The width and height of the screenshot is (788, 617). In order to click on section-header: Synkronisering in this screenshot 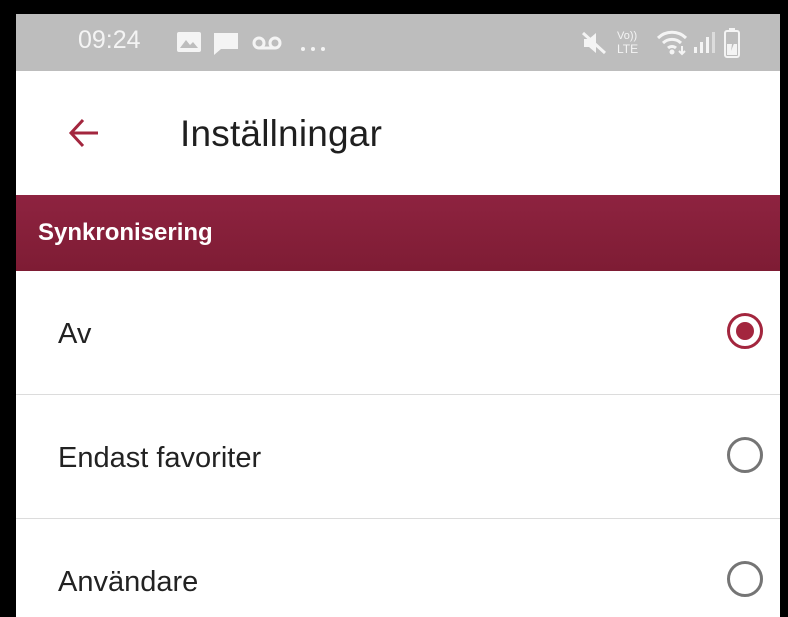, I will do `click(398, 233)`.